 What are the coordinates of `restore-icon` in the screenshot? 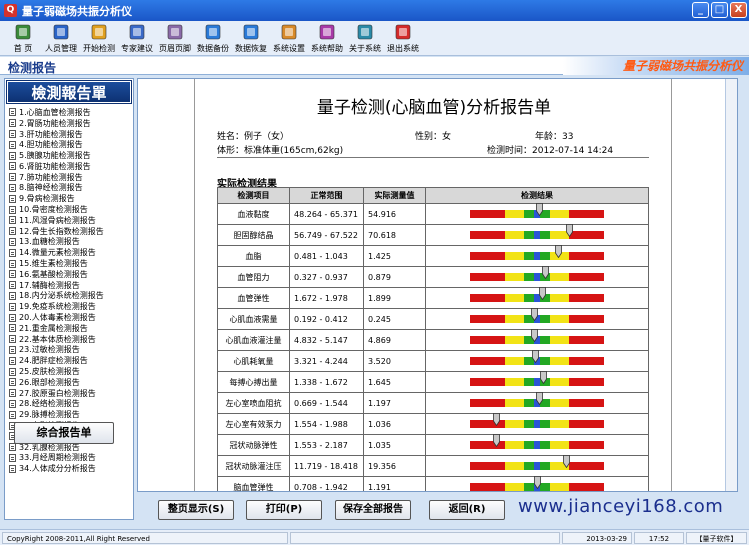 It's located at (251, 32).